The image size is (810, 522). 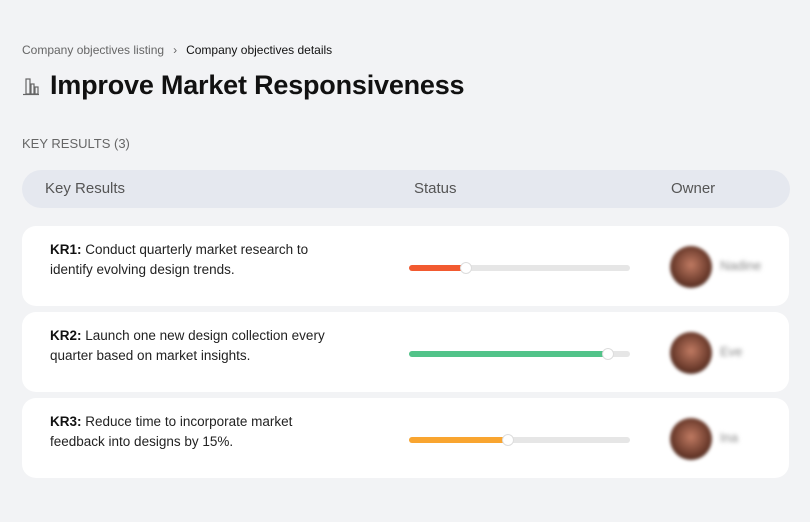 I want to click on column-header-owner: Owner, so click(x=693, y=188).